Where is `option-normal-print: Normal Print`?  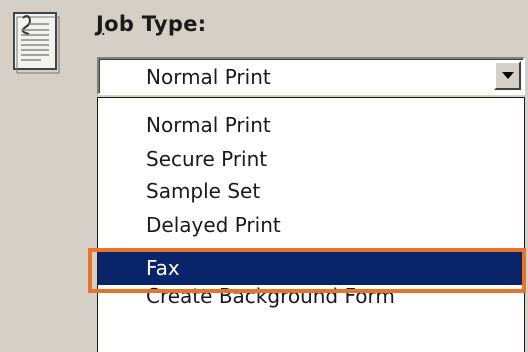 option-normal-print: Normal Print is located at coordinates (311, 125).